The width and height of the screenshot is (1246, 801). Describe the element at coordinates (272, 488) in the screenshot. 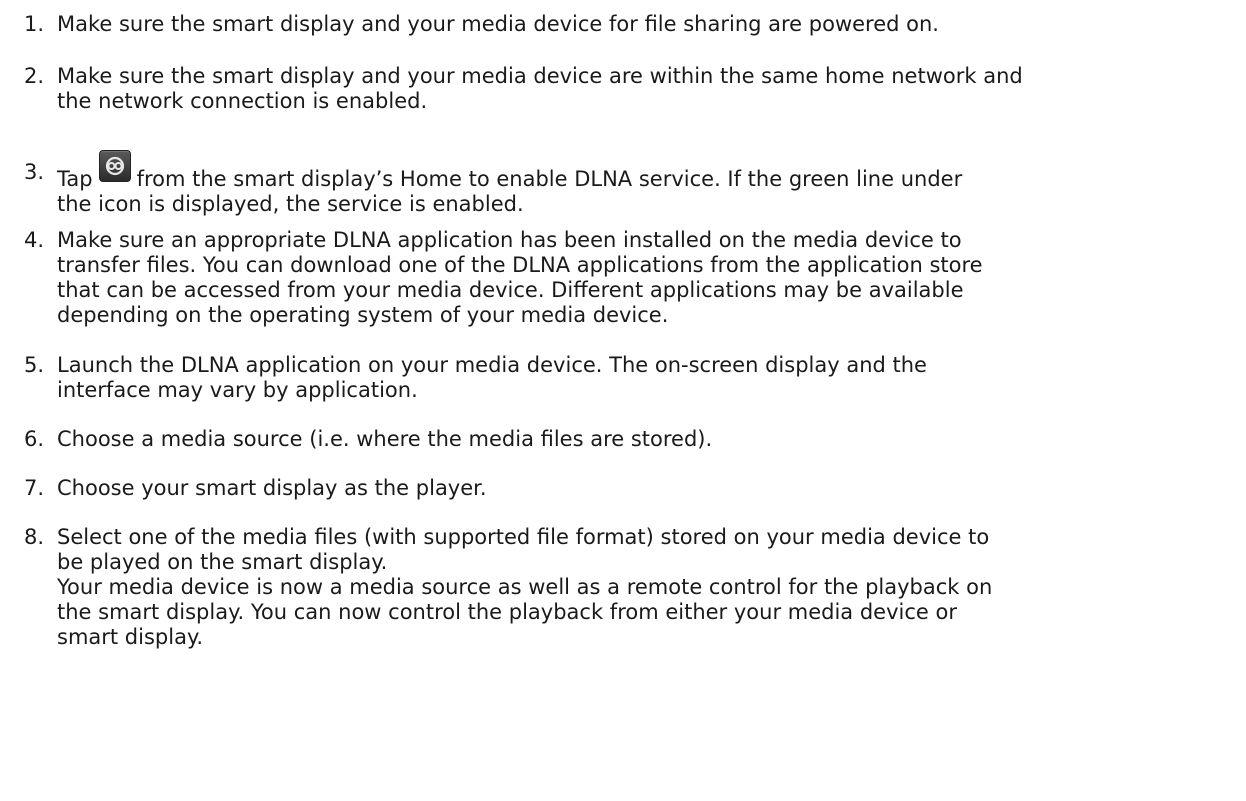

I see `step-line: Choose your smart display as the player.` at that location.